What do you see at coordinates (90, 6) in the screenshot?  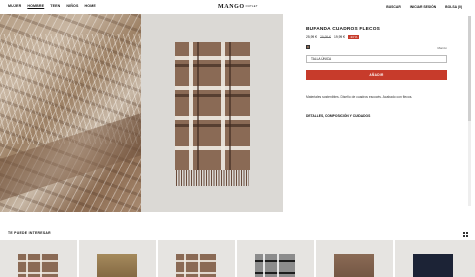 I see `nav-home: HOME` at bounding box center [90, 6].